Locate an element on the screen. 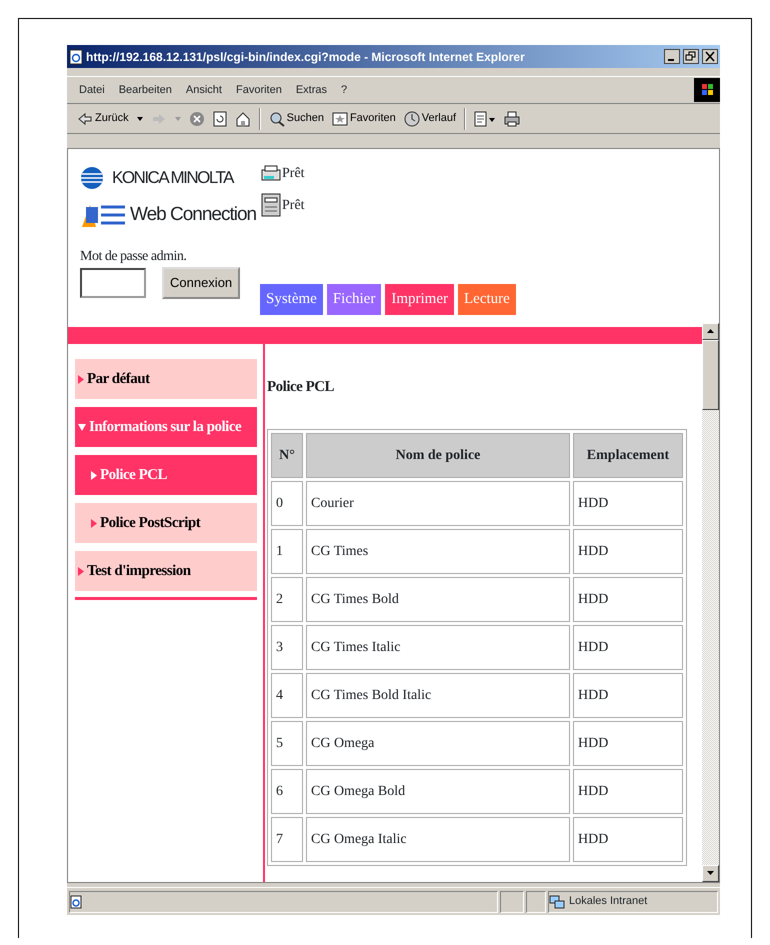 This screenshot has width=770, height=945. table-cell: 0 is located at coordinates (287, 503).